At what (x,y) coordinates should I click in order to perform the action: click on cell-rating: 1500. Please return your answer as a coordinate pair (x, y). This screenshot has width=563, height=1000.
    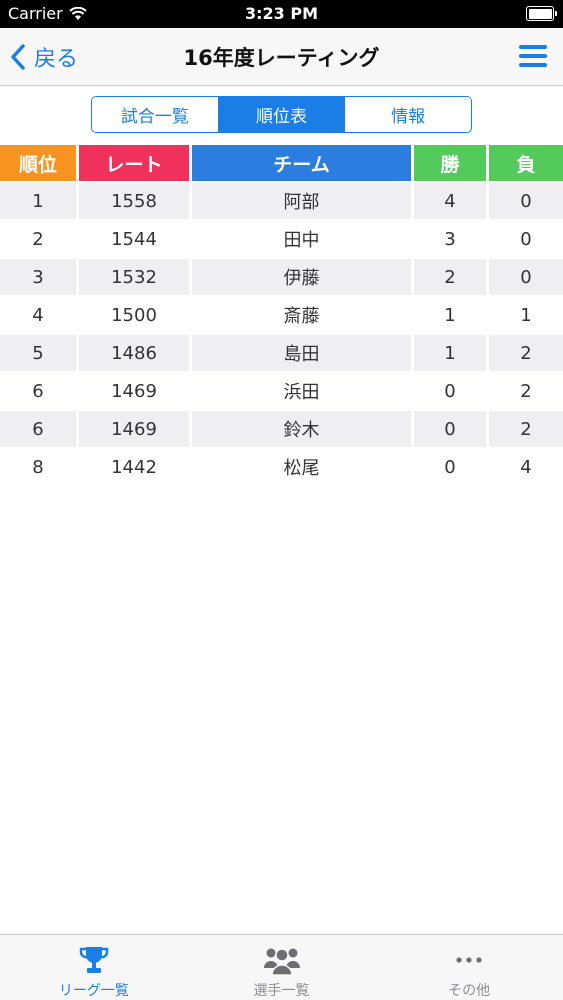
    Looking at the image, I should click on (134, 315).